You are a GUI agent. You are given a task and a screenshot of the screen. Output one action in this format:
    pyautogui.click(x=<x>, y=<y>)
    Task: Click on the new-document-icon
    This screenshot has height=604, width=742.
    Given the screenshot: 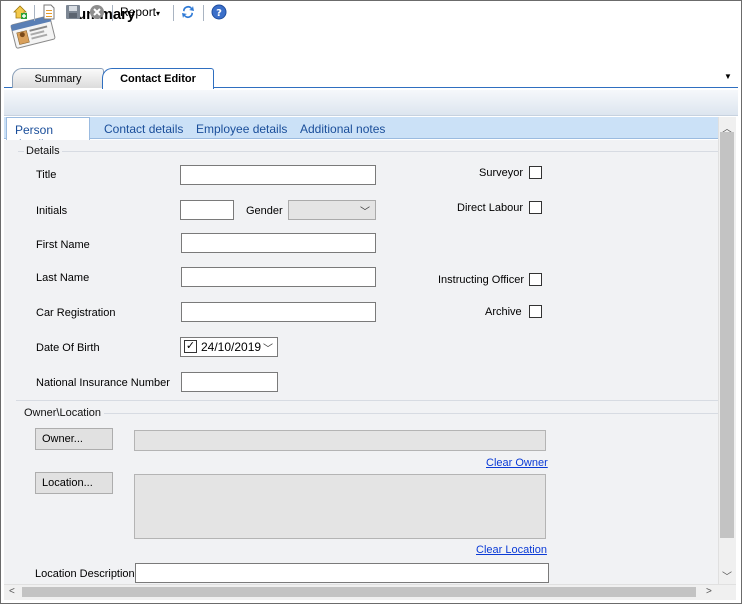 What is the action you would take?
    pyautogui.click(x=49, y=12)
    